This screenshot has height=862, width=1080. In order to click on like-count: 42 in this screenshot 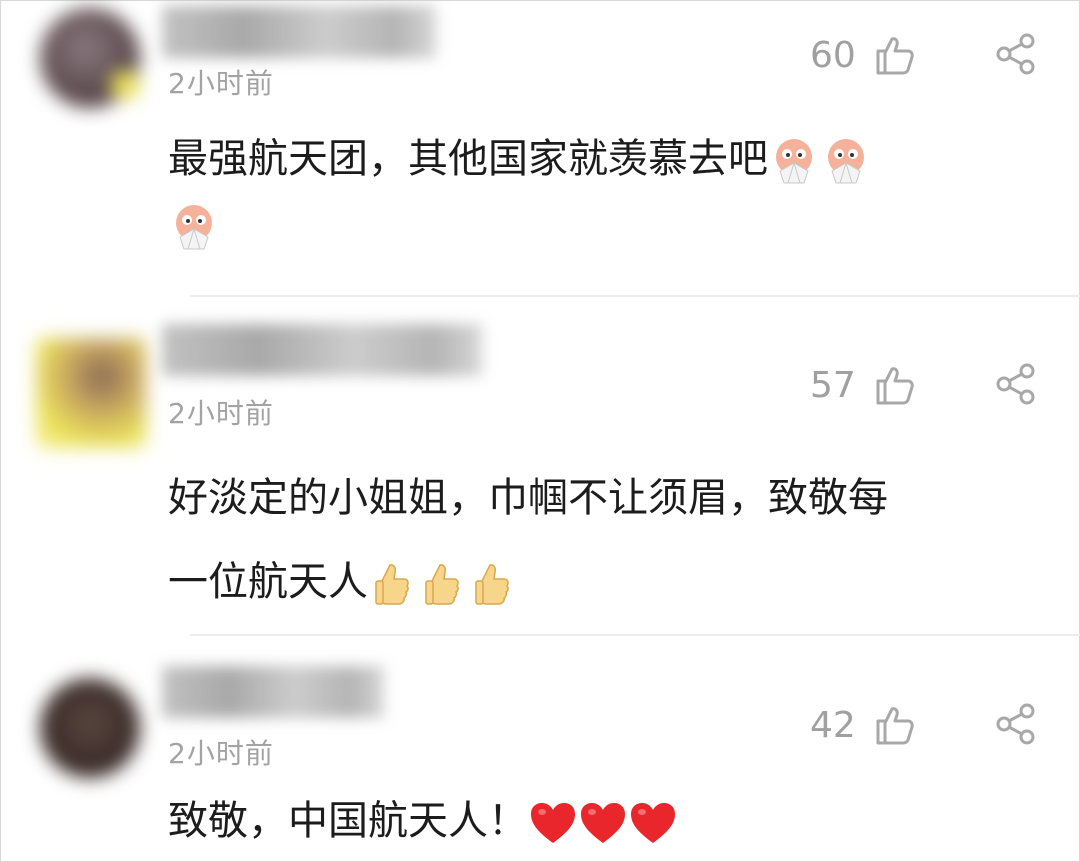, I will do `click(833, 725)`.